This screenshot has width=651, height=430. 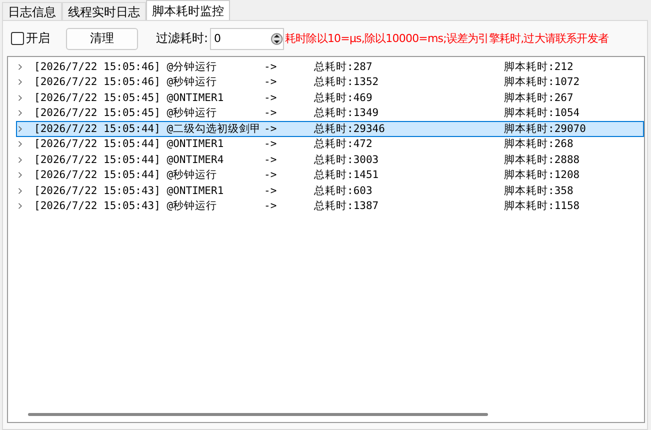 I want to click on total-time: 总耗时:1387, so click(x=347, y=206).